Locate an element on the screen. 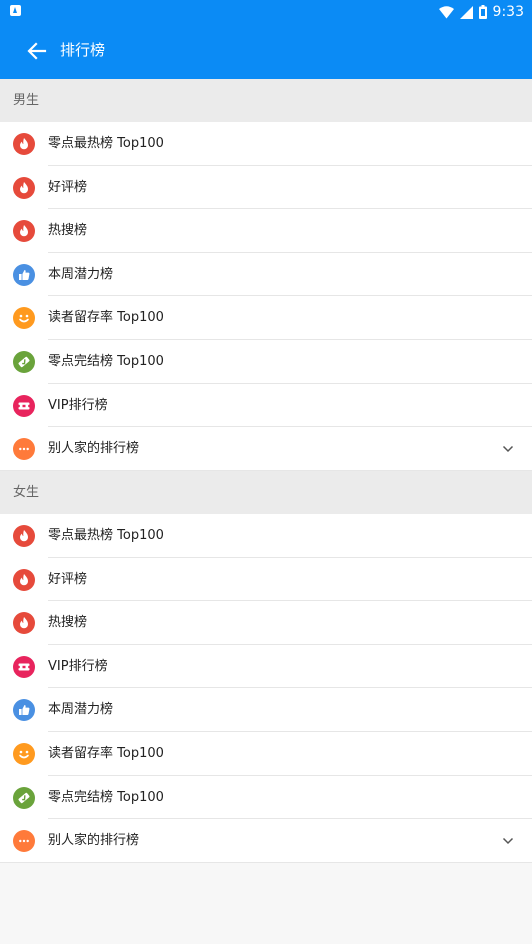  notification-icon is located at coordinates (15, 10).